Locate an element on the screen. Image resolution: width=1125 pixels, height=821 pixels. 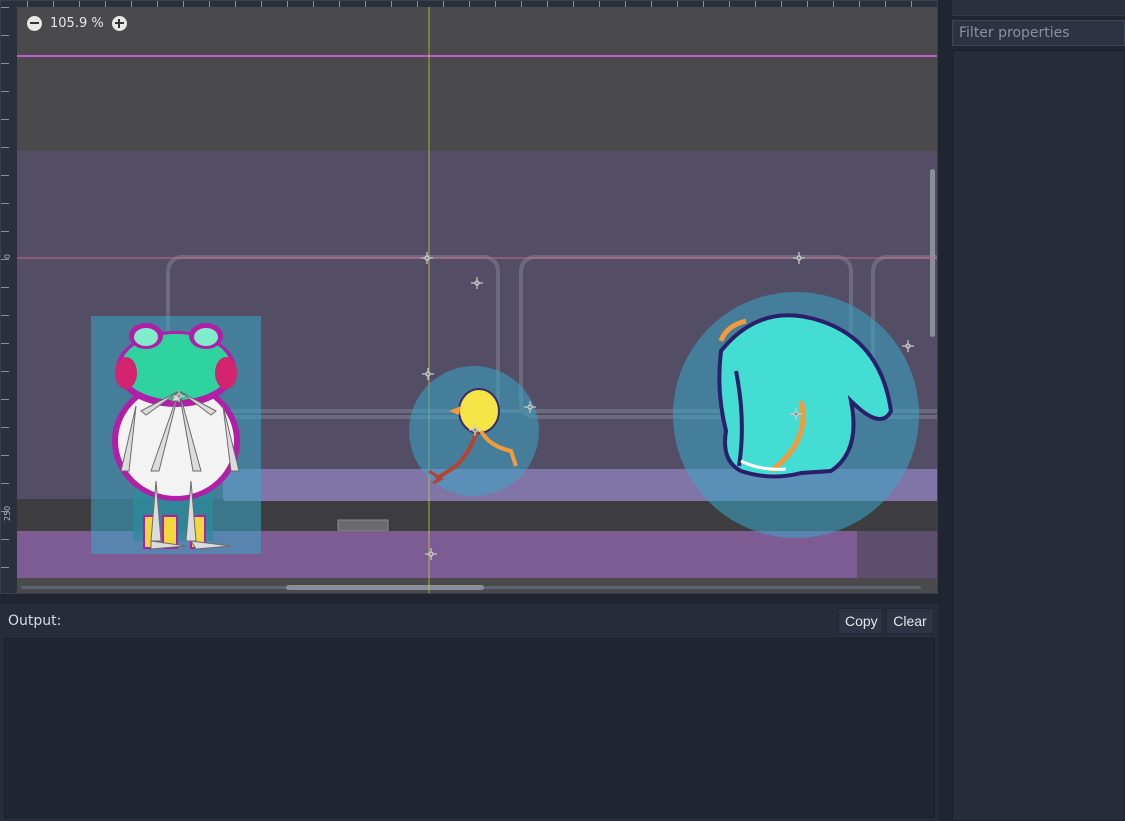
h-scrollbar-handle is located at coordinates (385, 587).